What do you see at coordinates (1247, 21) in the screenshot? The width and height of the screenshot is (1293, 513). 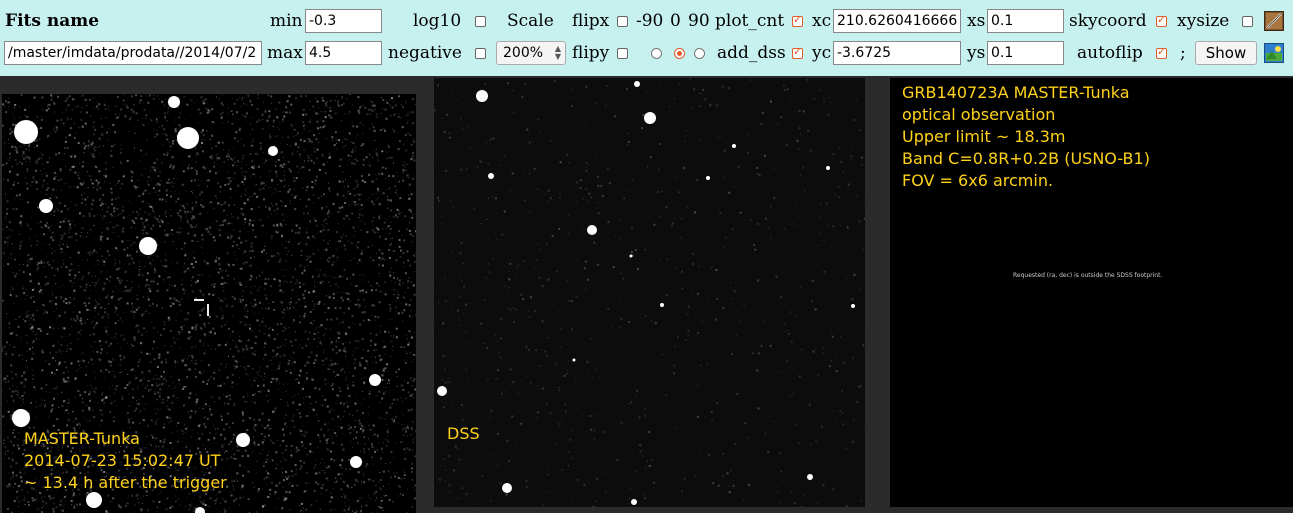 I see `xysize-checkbox` at bounding box center [1247, 21].